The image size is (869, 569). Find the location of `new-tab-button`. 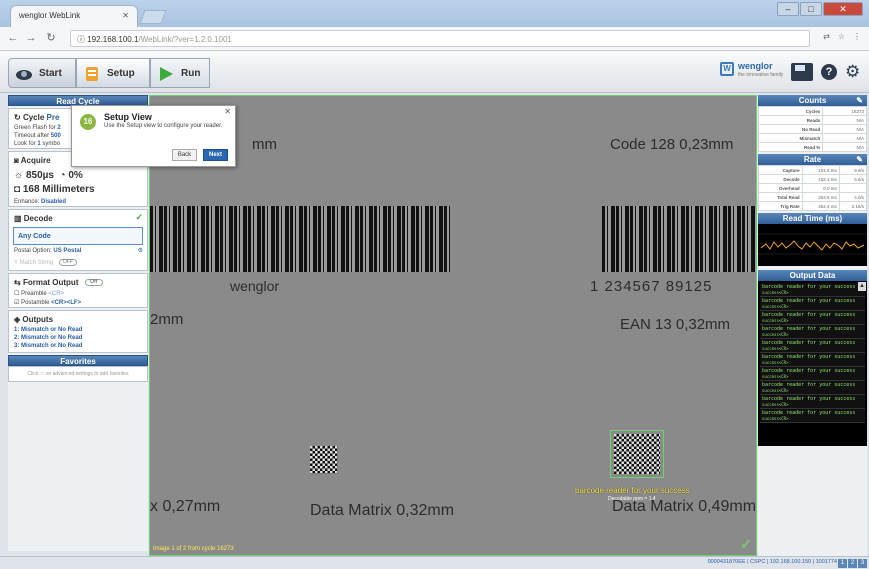

new-tab-button is located at coordinates (153, 17).